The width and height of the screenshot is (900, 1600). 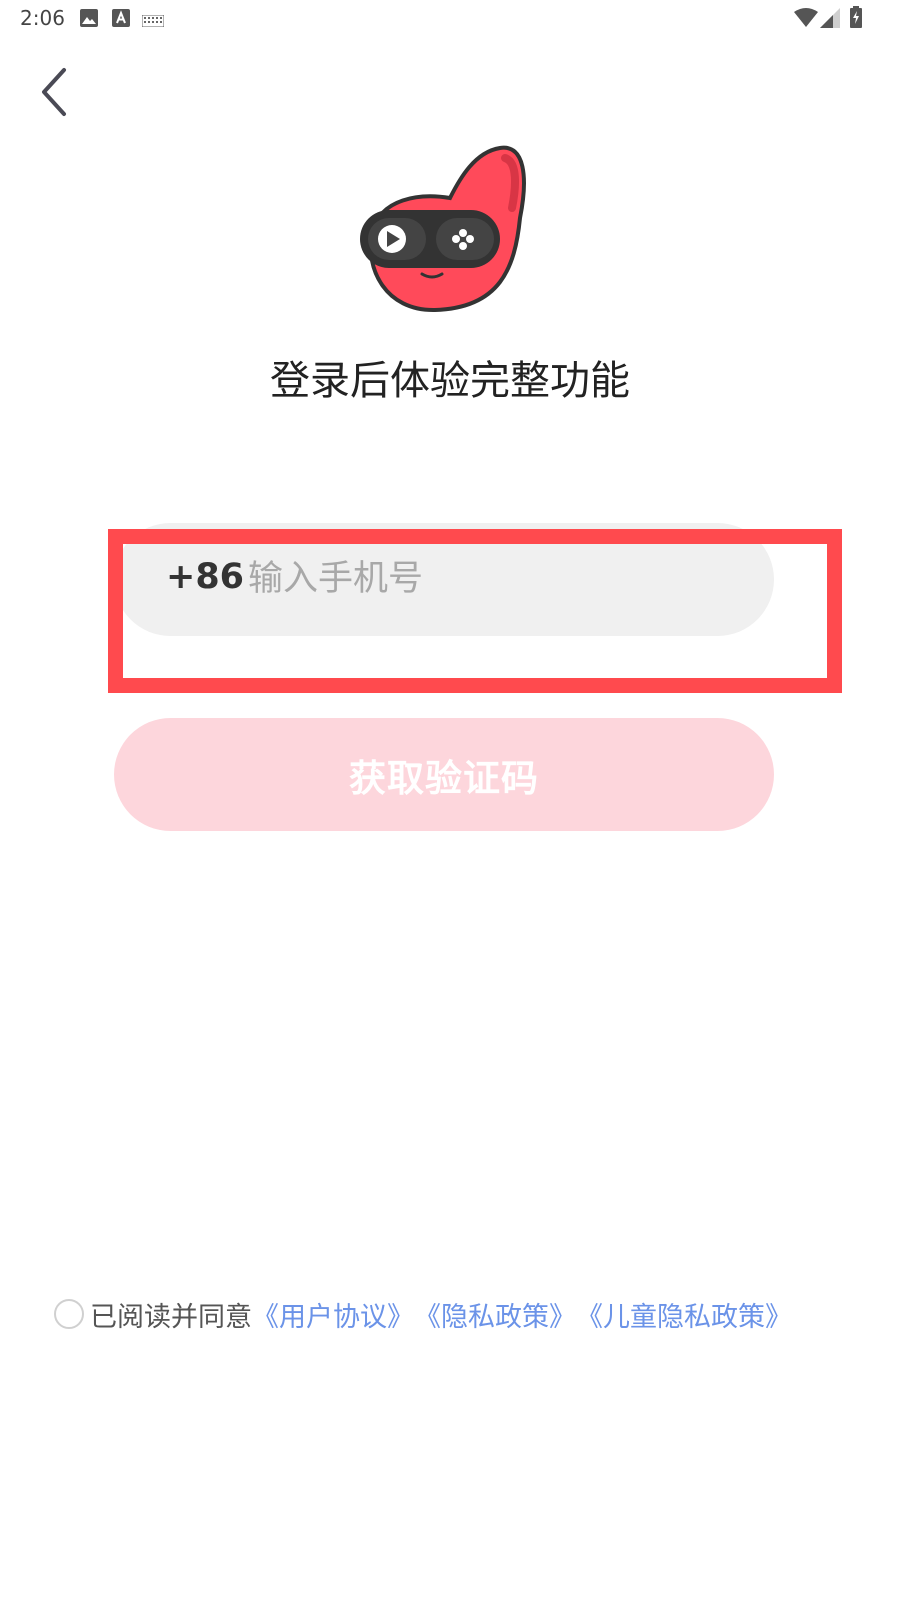 What do you see at coordinates (684, 1314) in the screenshot?
I see `children-privacy-policy-link: 《儿童隐私政策》` at bounding box center [684, 1314].